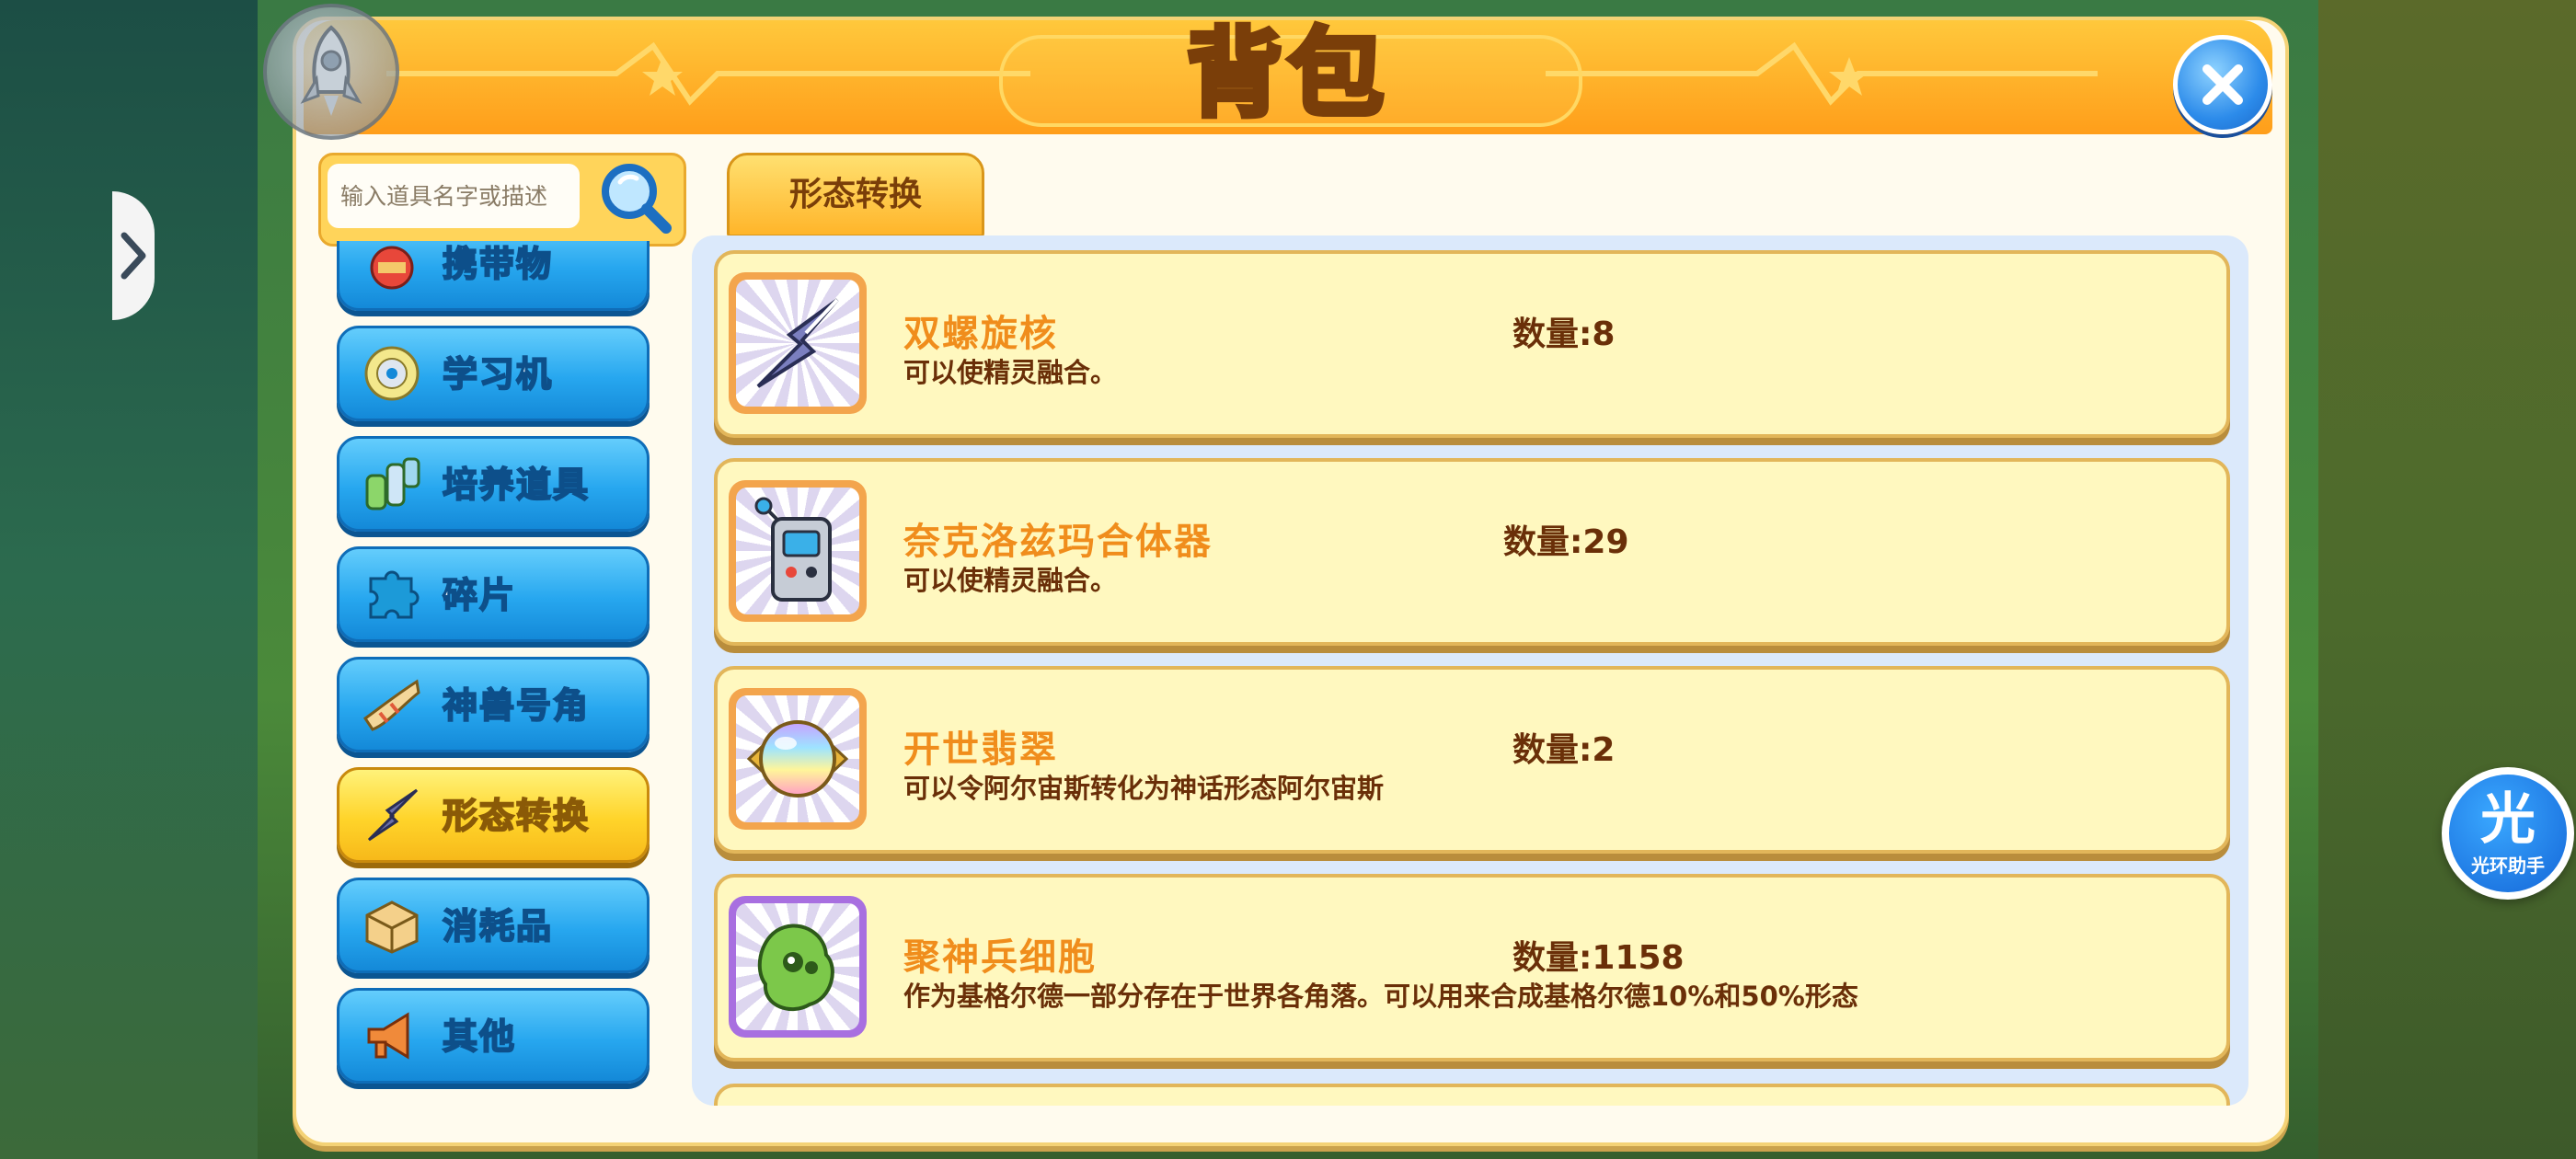 The image size is (2576, 1159). Describe the element at coordinates (498, 374) in the screenshot. I see `category-label: 学习机` at that location.